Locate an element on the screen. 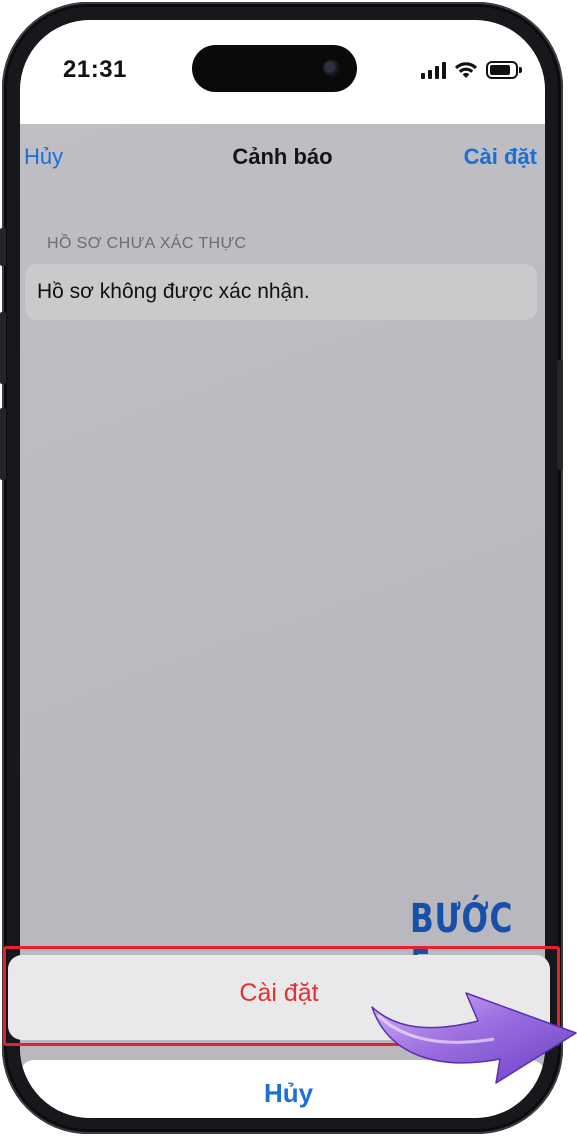 The height and width of the screenshot is (1138, 577). pointer-arrow-icon is located at coordinates (474, 1038).